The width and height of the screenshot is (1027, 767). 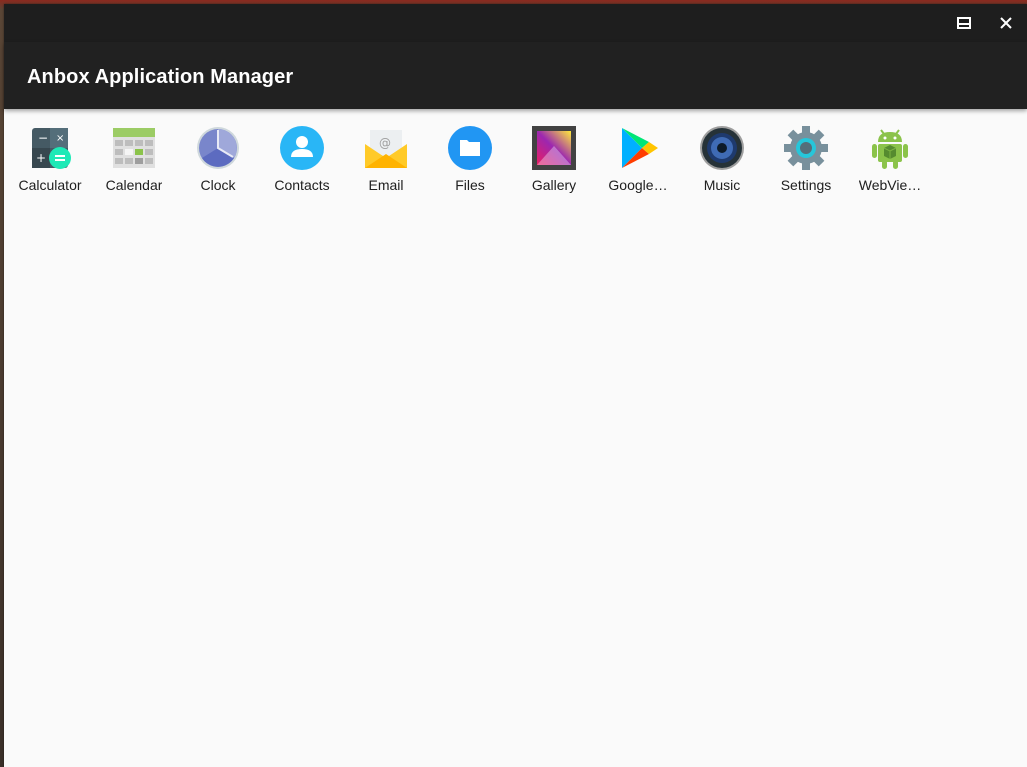 What do you see at coordinates (218, 185) in the screenshot?
I see `app-label: Clock` at bounding box center [218, 185].